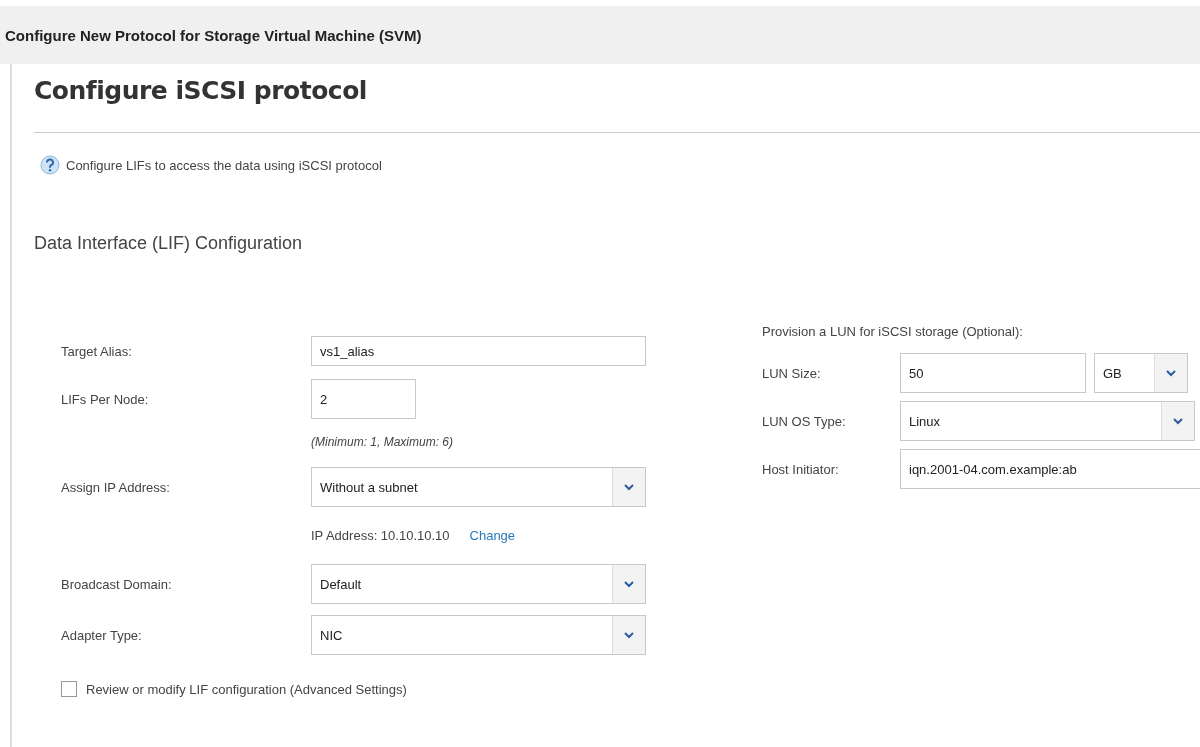 Image resolution: width=1200 pixels, height=747 pixels. What do you see at coordinates (1047, 421) in the screenshot?
I see `dropdown: Linux` at bounding box center [1047, 421].